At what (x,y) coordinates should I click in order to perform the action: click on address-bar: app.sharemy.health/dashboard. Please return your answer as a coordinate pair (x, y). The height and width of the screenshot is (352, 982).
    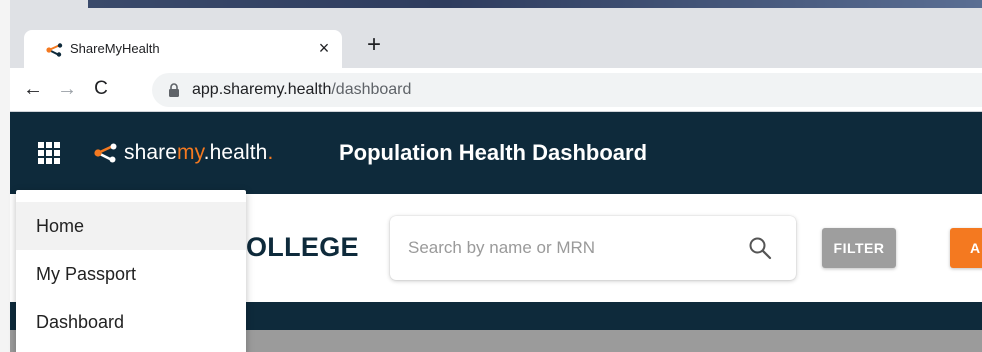
    Looking at the image, I should click on (567, 90).